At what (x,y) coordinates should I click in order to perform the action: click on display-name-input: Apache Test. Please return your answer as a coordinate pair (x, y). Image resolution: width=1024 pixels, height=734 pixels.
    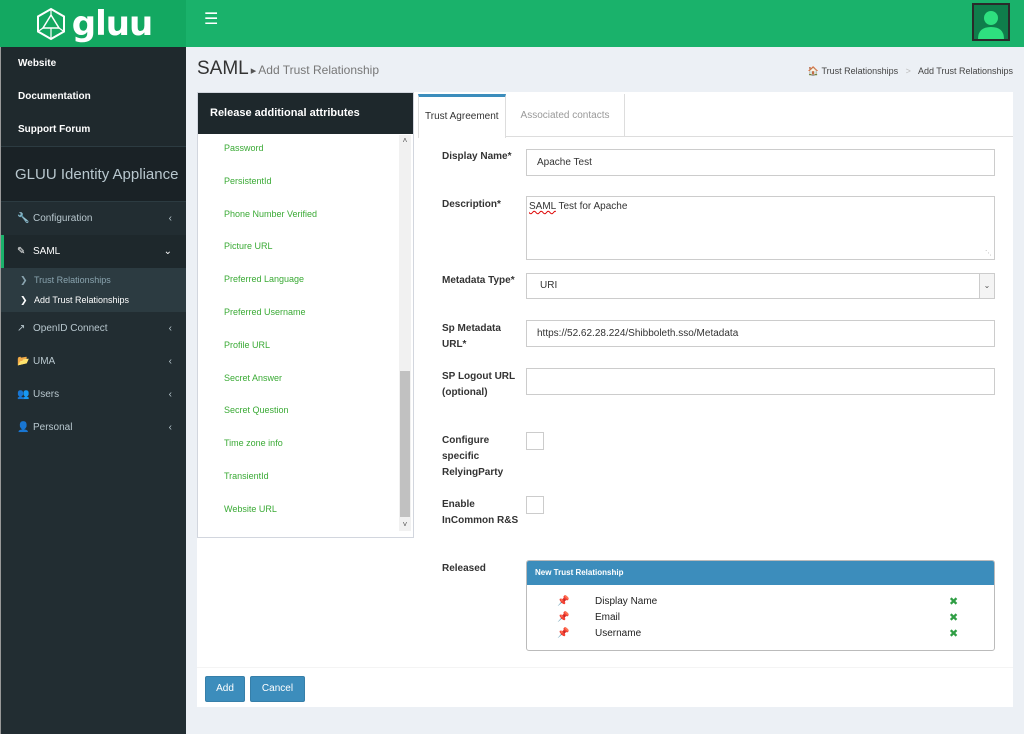
    Looking at the image, I should click on (760, 162).